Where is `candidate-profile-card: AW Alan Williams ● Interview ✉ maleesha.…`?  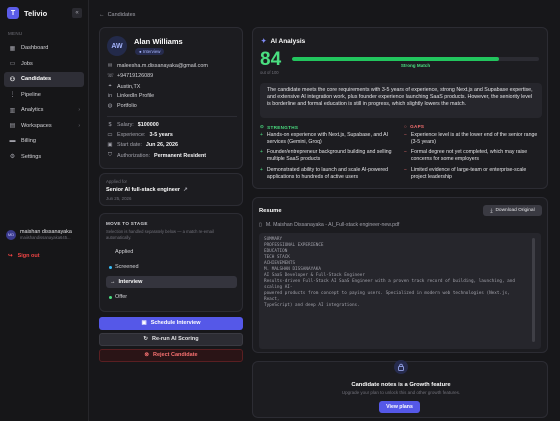
candidate-profile-card: AW Alan Williams ● Interview ✉ maleesha.… is located at coordinates (171, 98).